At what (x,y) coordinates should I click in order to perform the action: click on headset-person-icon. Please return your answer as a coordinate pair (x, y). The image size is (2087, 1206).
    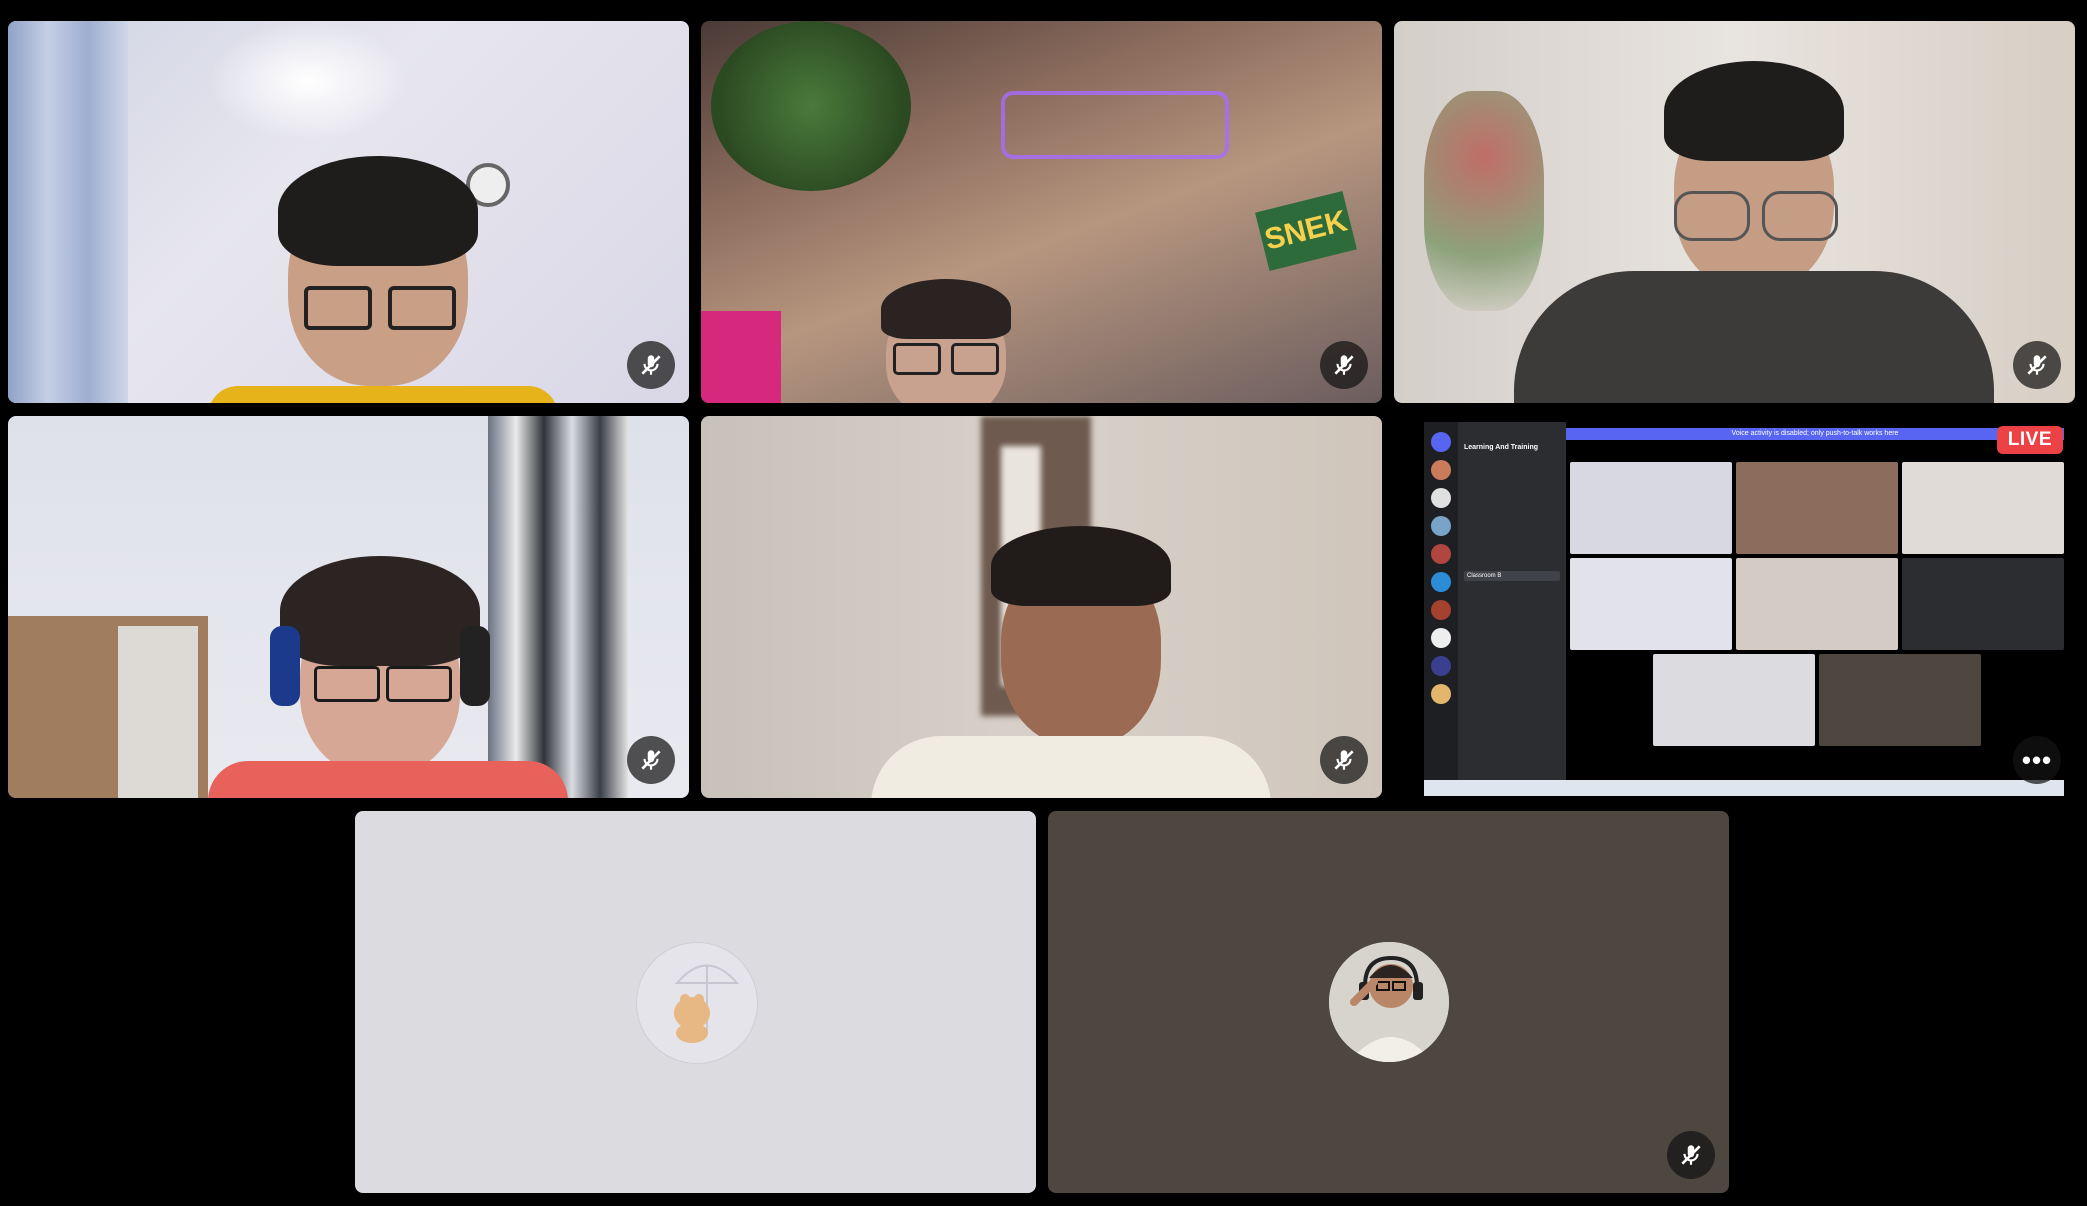
    Looking at the image, I should click on (1388, 1002).